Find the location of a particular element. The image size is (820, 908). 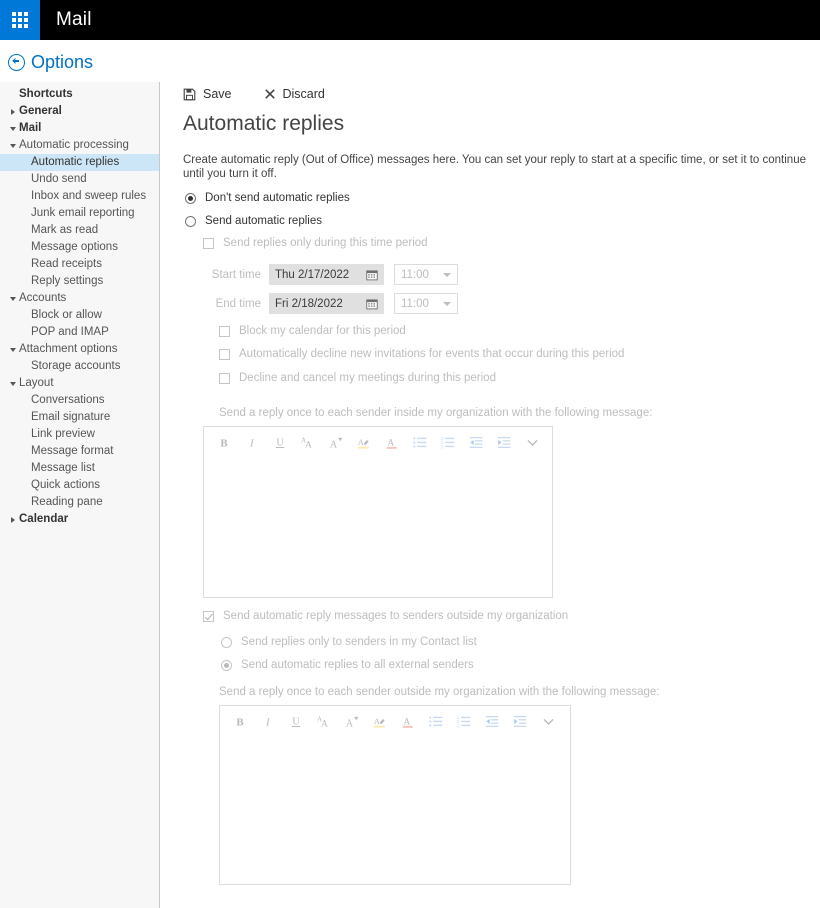

sidebar-item-shortcuts: Shortcuts is located at coordinates (79, 94).